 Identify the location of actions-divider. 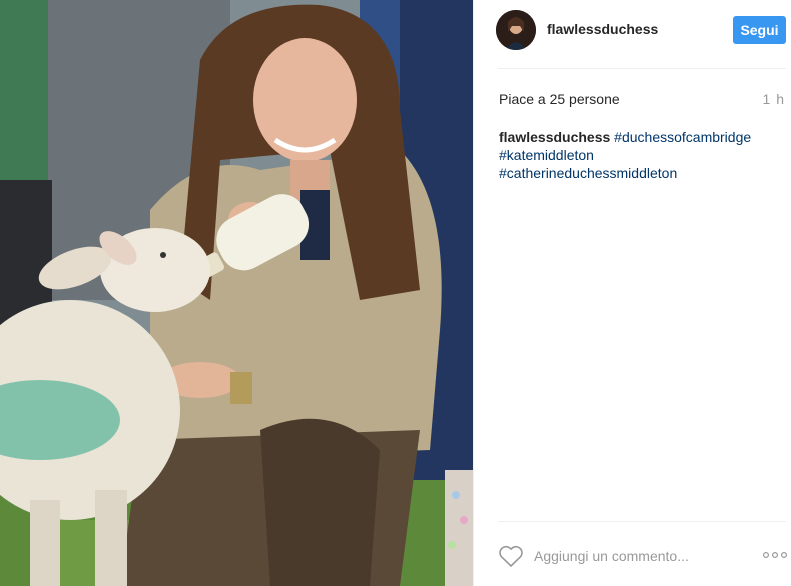
(642, 521).